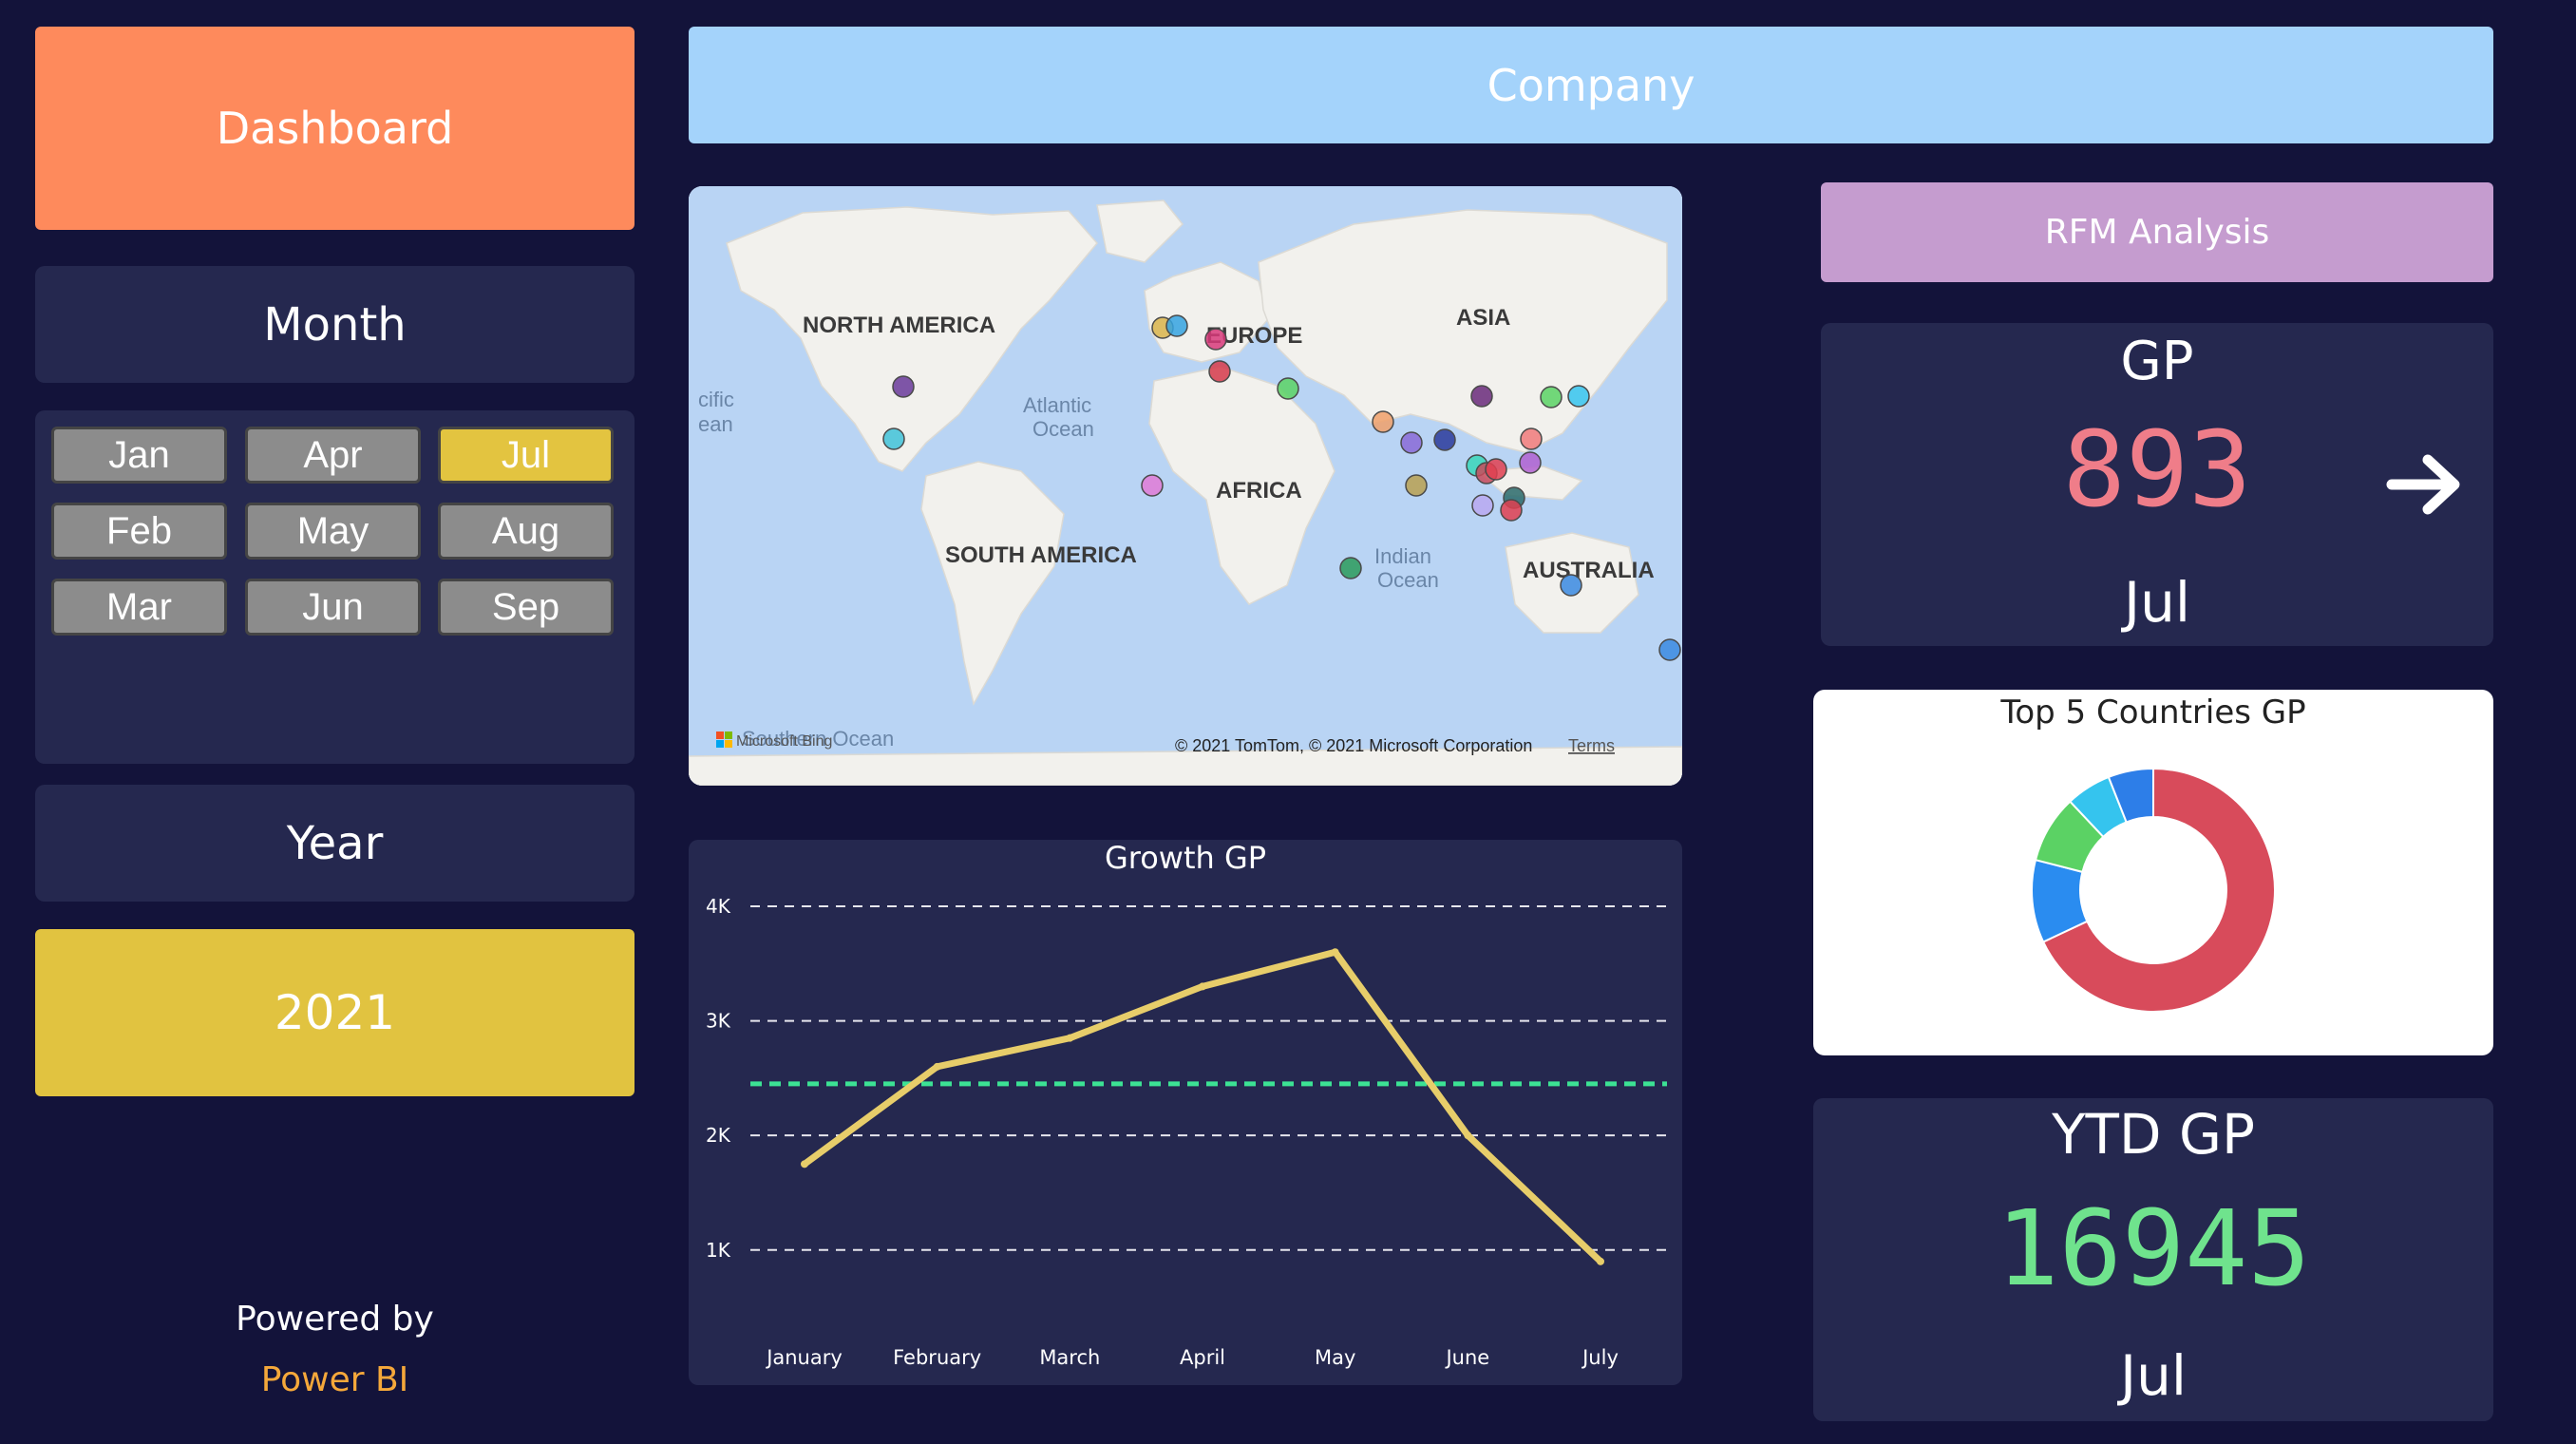  Describe the element at coordinates (2153, 1248) in the screenshot. I see `ytd-gp-value: 16945` at that location.